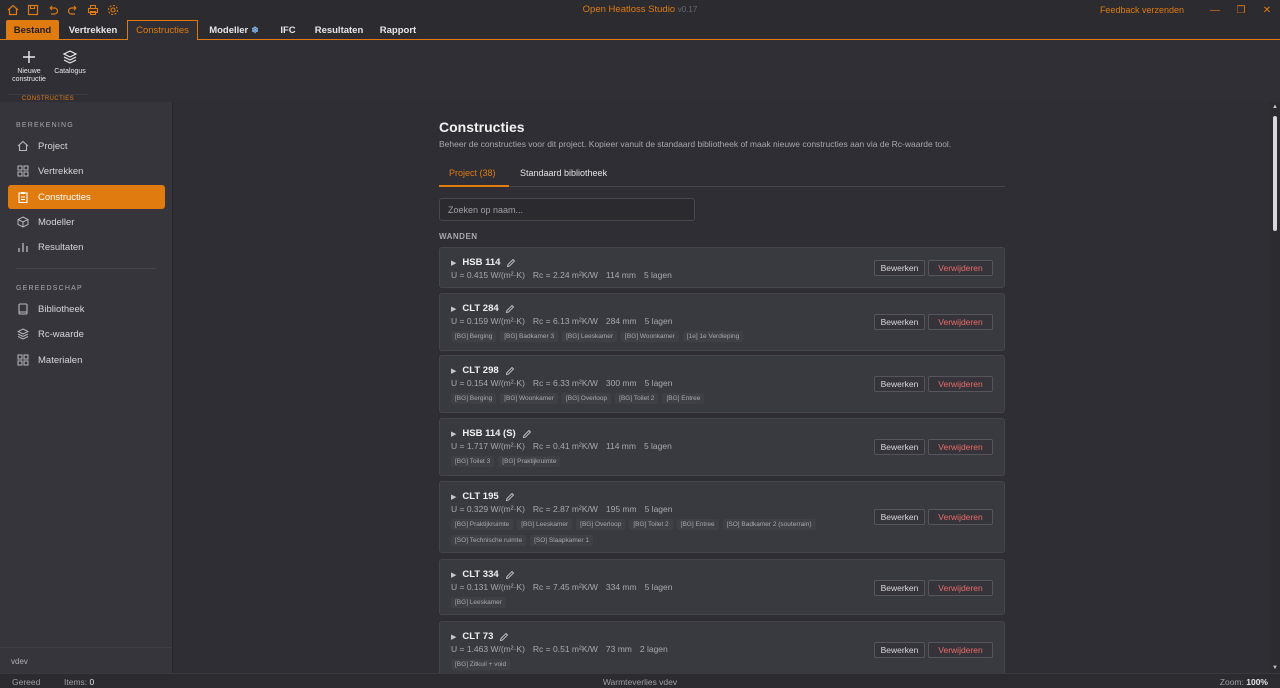 The image size is (1280, 688). What do you see at coordinates (769, 524) in the screenshot?
I see `room-tag: [SO] Badkamer 2 (souterrain)` at bounding box center [769, 524].